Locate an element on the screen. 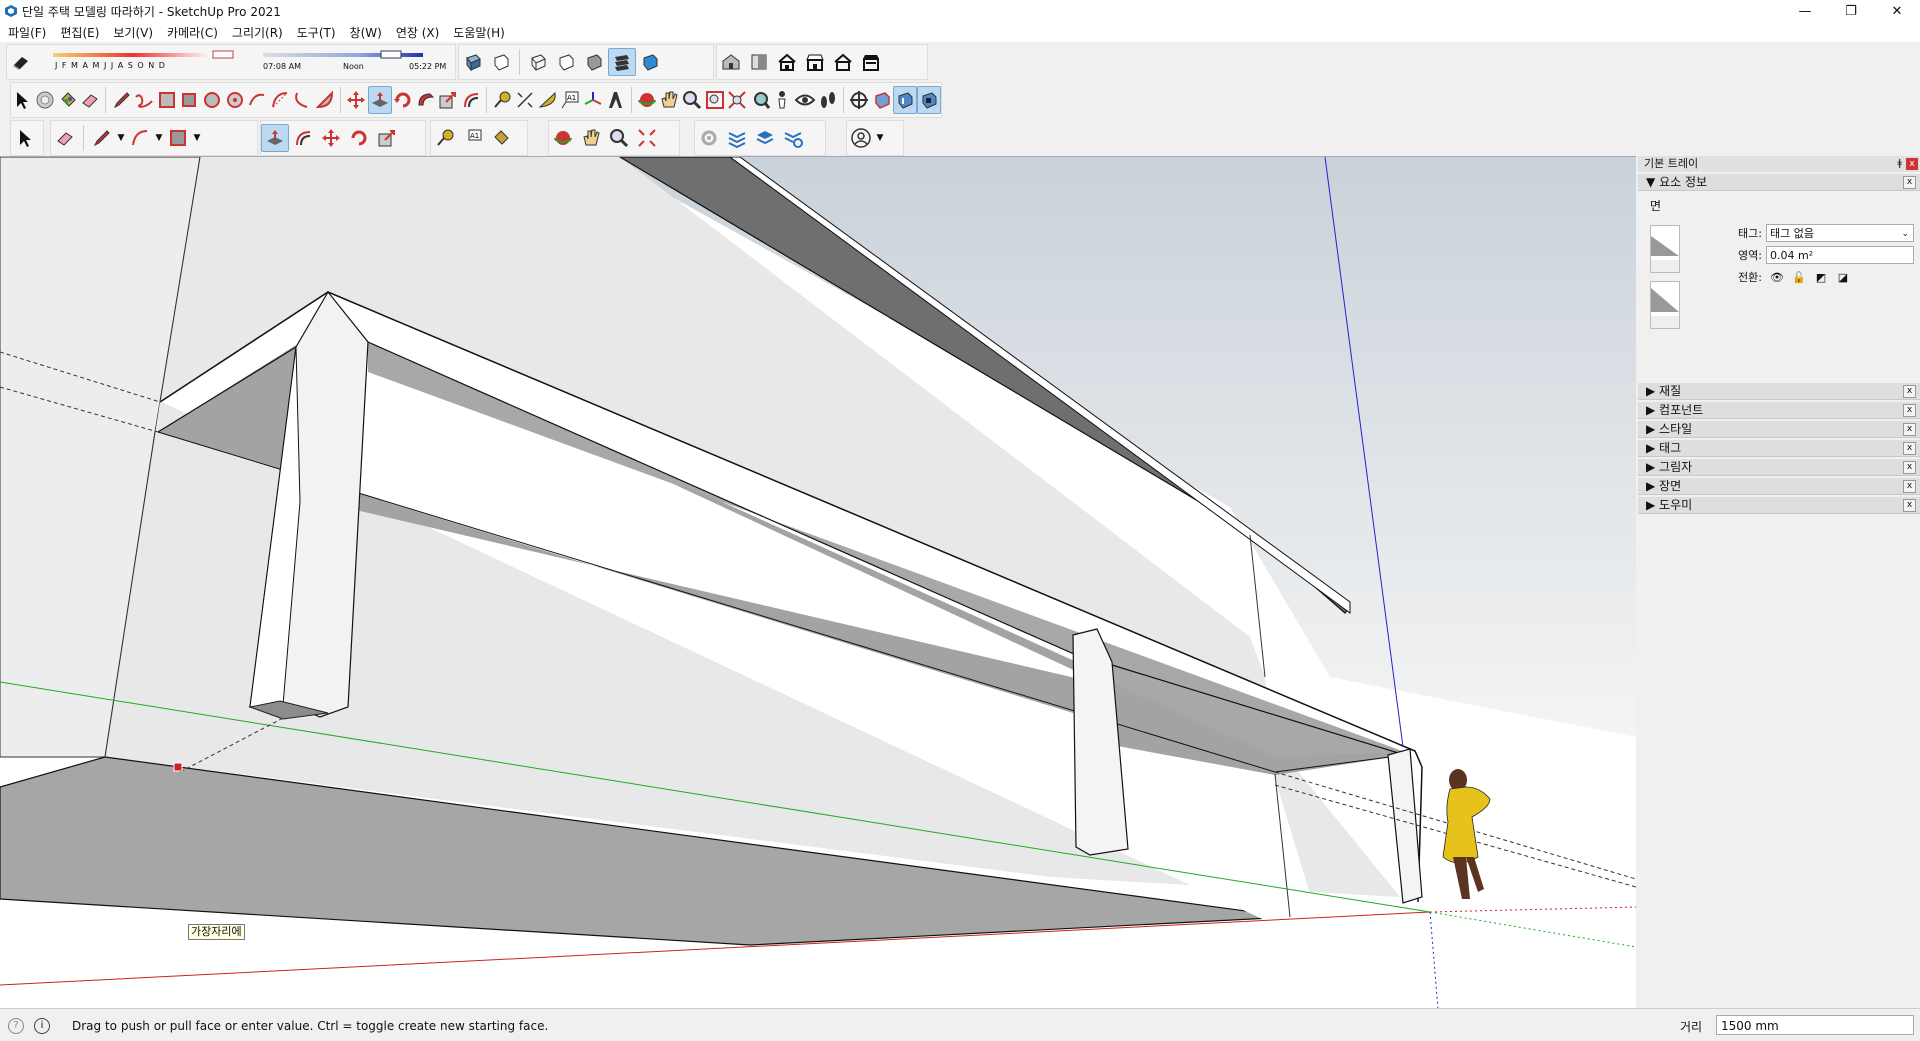 The height and width of the screenshot is (1041, 1920). panel-components: ▶ 컴포넌트 x is located at coordinates (1779, 410).